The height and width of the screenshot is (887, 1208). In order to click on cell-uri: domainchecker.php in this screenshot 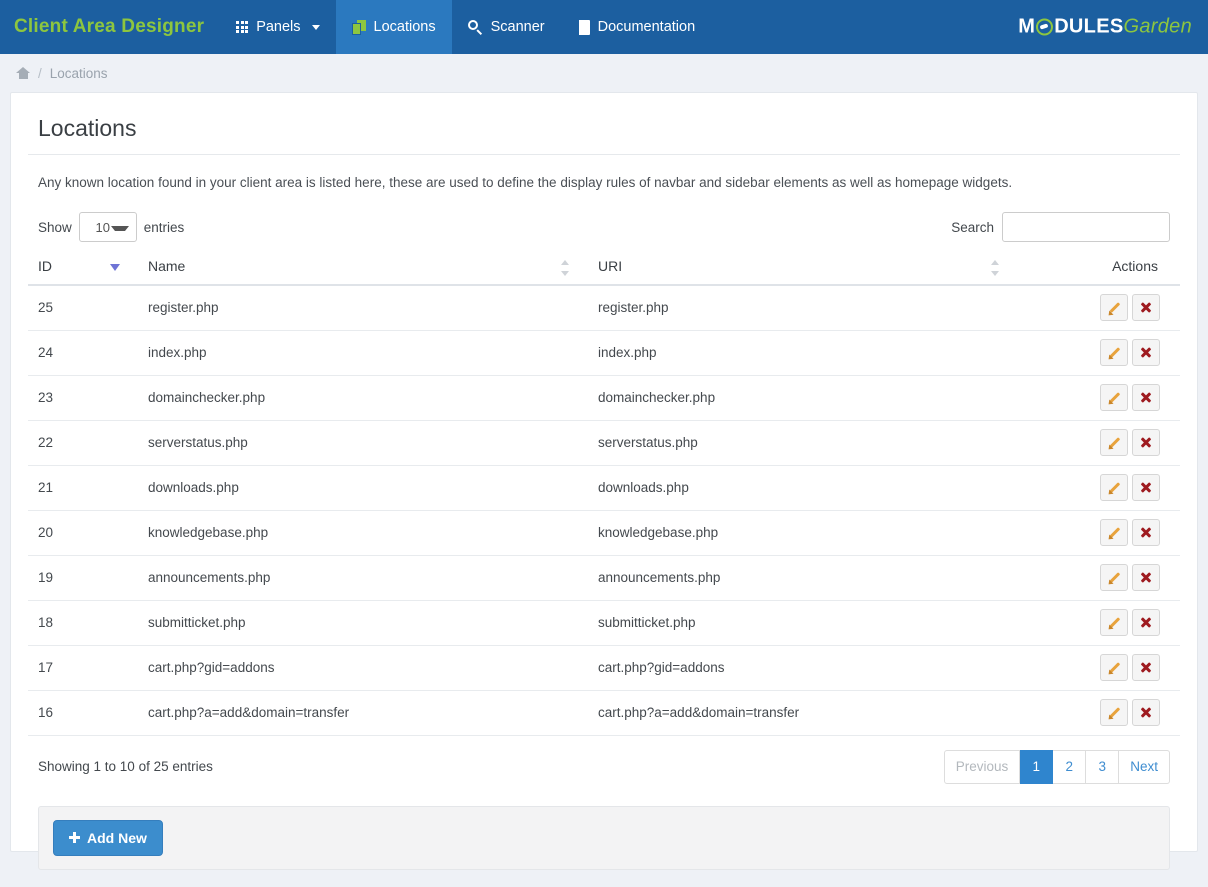, I will do `click(803, 398)`.